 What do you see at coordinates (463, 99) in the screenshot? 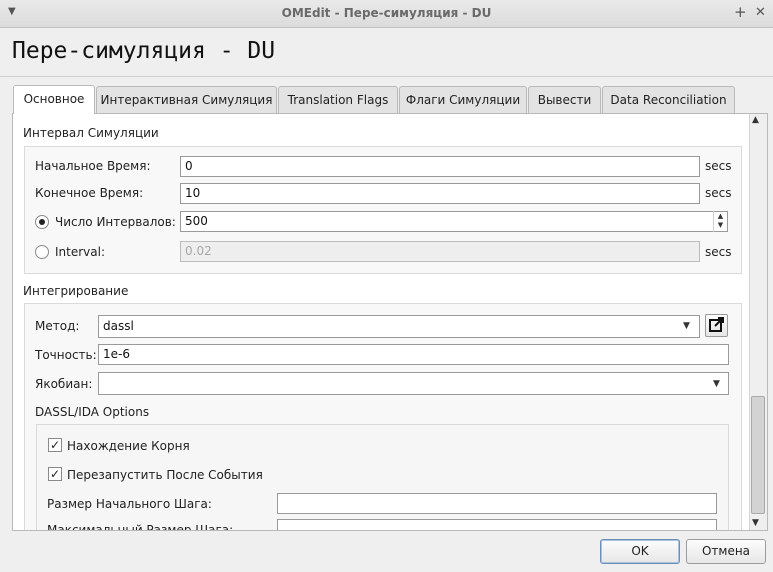
I see `tab-simulation-flags: Флаги Симуляции` at bounding box center [463, 99].